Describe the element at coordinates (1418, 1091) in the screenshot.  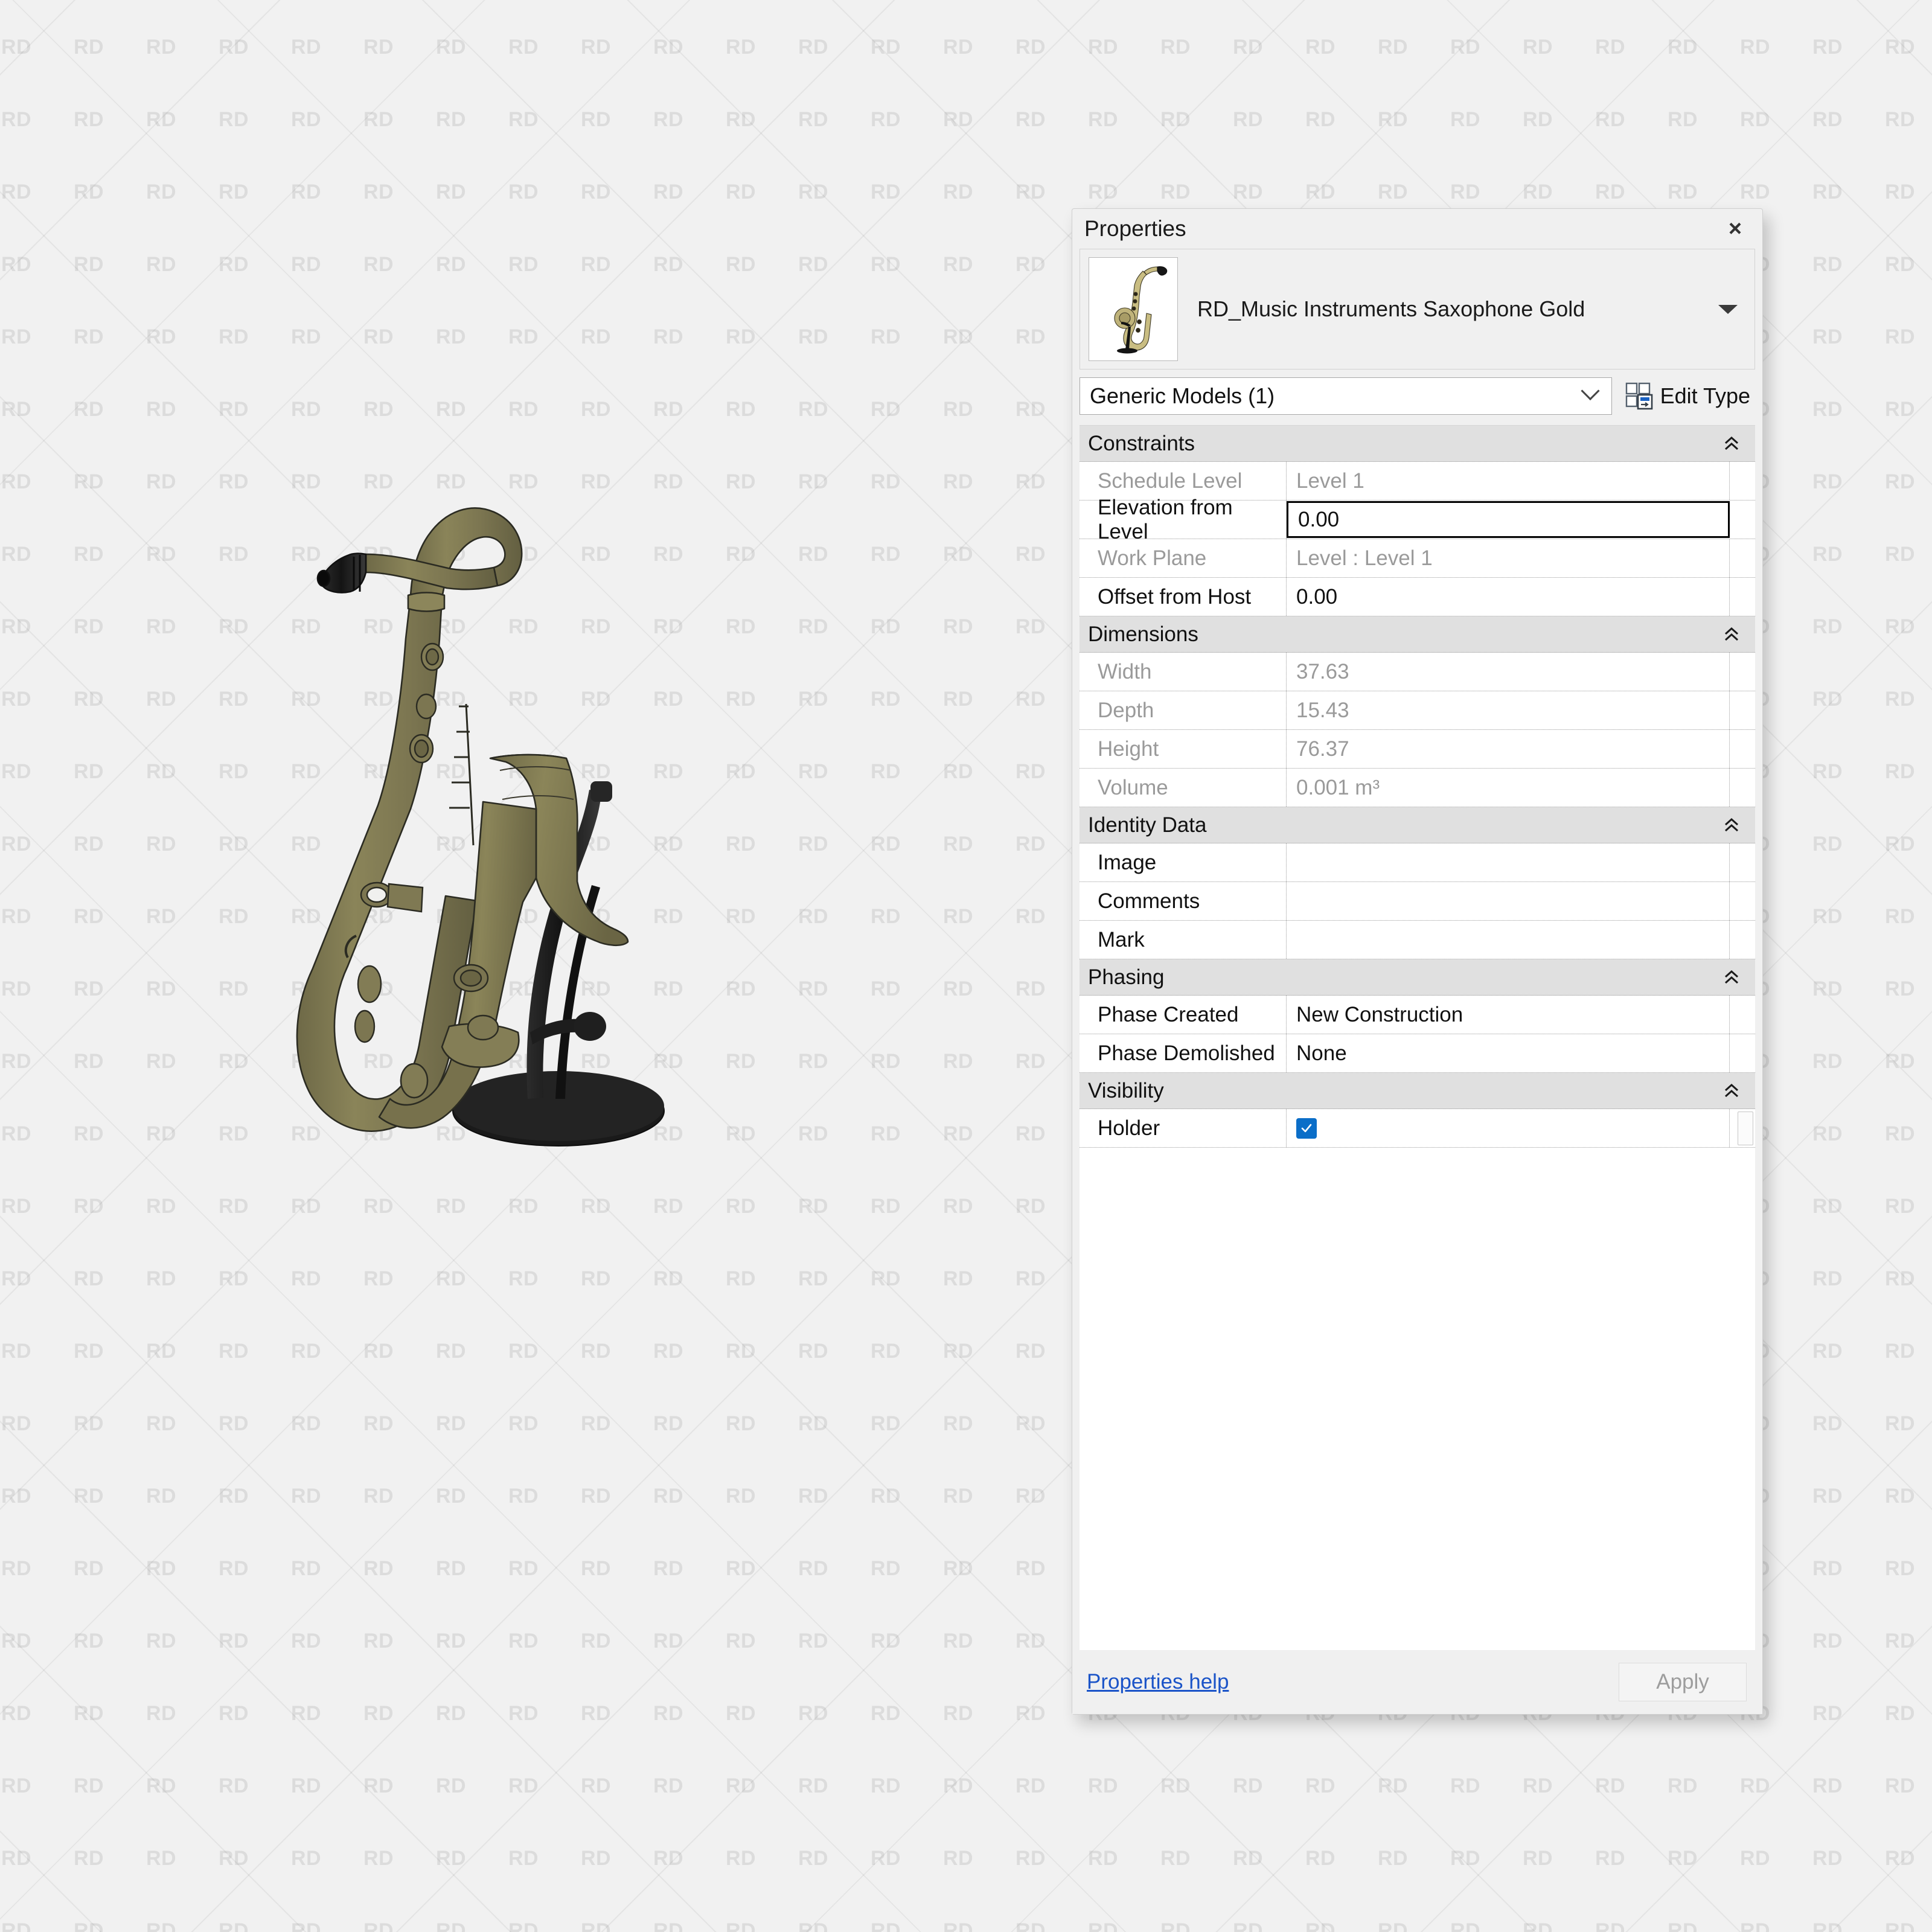
I see `section-header-visibility: Visibility` at that location.